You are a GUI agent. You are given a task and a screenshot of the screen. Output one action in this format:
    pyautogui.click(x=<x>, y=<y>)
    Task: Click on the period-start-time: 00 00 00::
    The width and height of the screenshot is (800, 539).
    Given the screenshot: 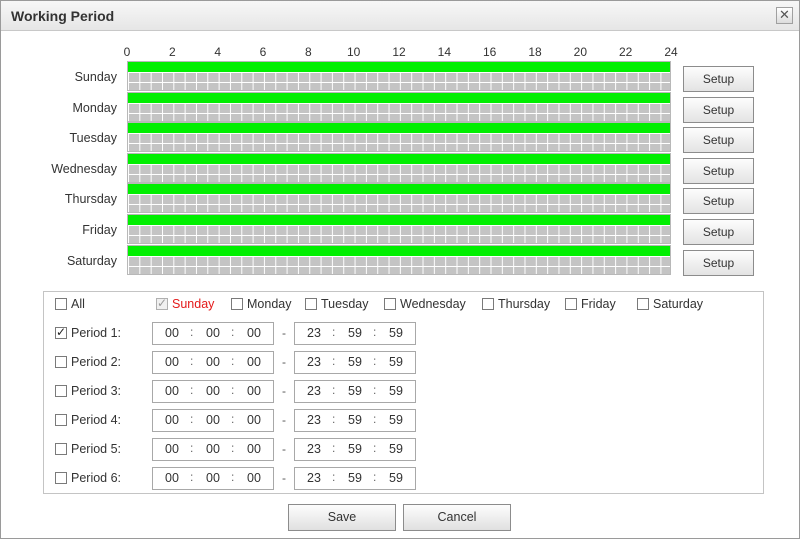 What is the action you would take?
    pyautogui.click(x=213, y=478)
    